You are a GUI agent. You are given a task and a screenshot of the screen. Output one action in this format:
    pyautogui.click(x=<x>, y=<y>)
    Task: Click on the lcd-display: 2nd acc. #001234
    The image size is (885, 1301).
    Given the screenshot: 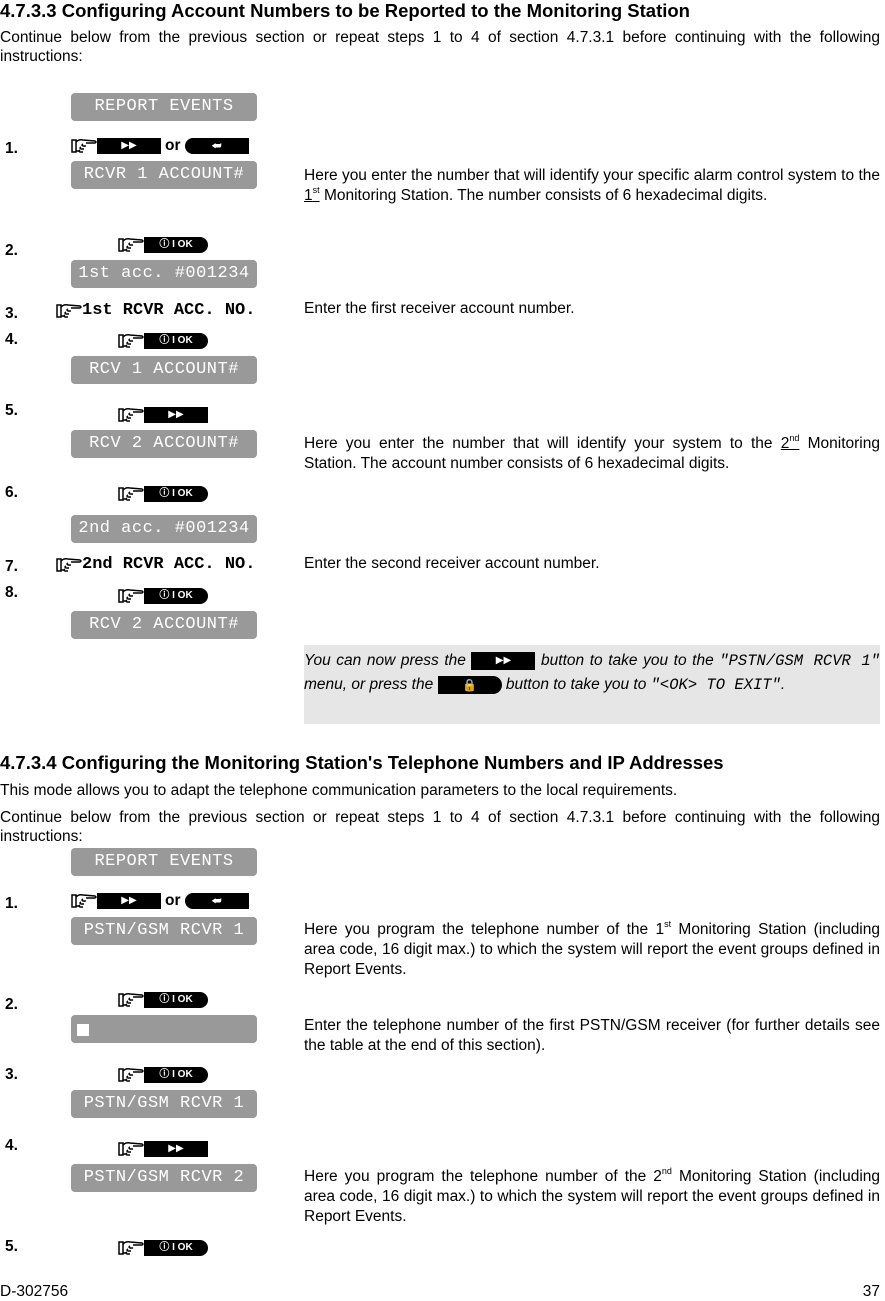 What is the action you would take?
    pyautogui.click(x=164, y=529)
    